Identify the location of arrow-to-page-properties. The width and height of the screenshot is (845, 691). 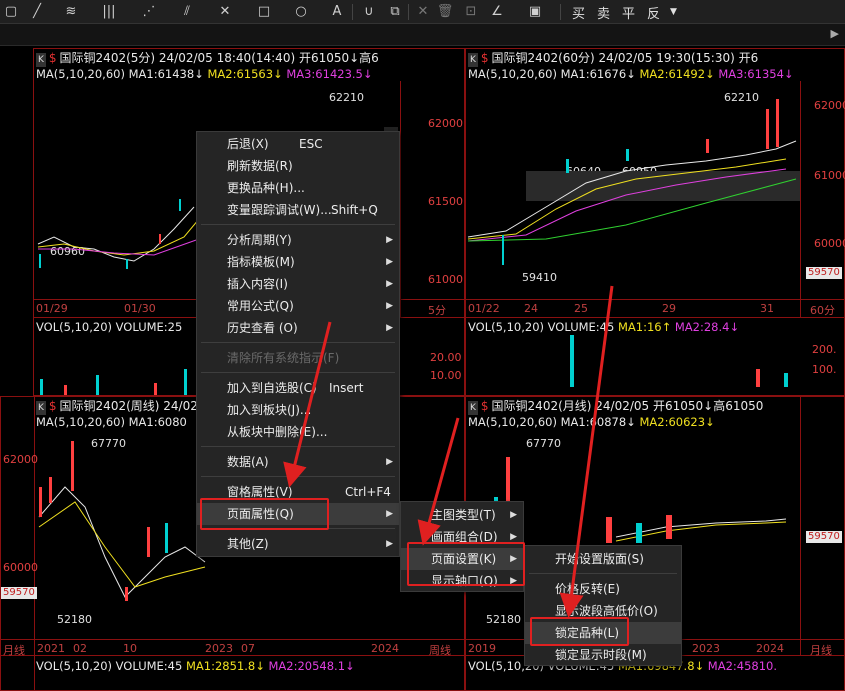
(307, 404).